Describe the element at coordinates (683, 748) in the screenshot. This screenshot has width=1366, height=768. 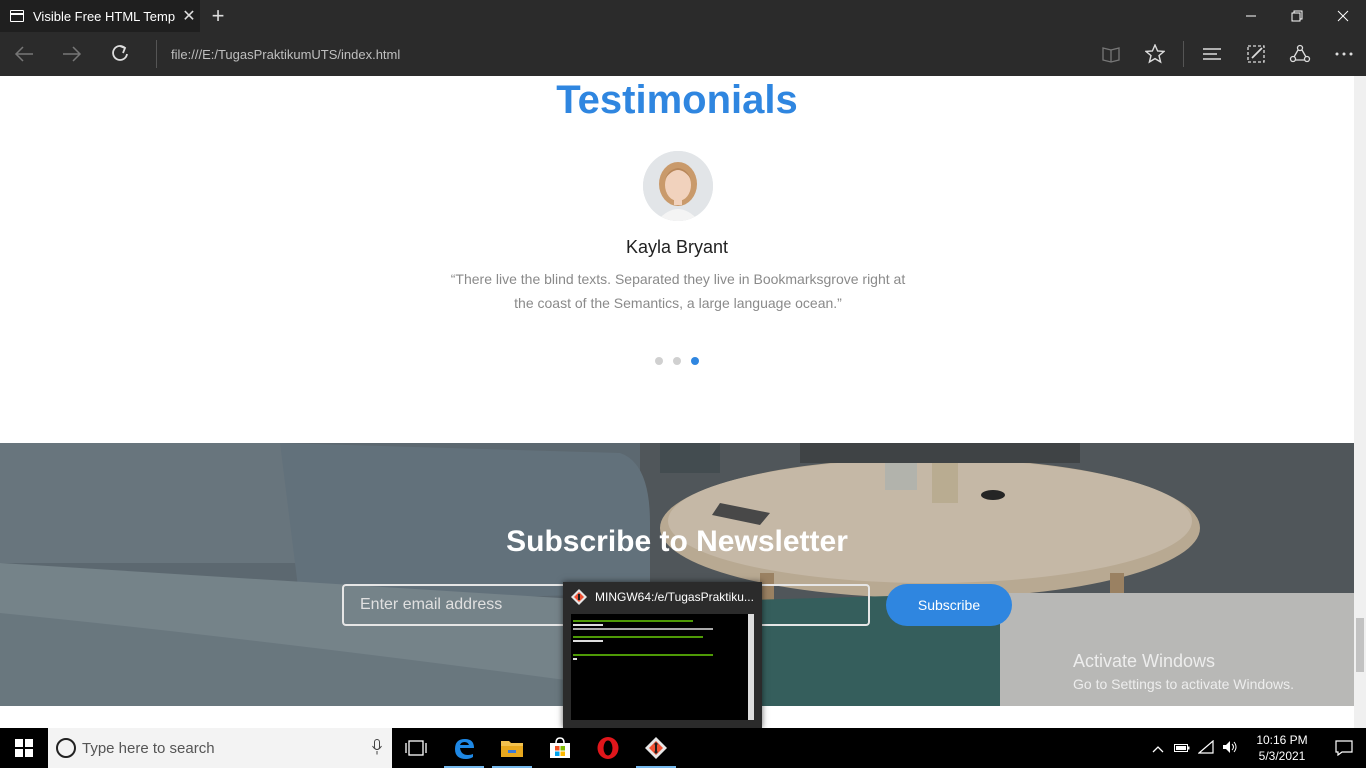
I see `windows-taskbar: Type here to search 10:16 PM 5/3/2021` at that location.